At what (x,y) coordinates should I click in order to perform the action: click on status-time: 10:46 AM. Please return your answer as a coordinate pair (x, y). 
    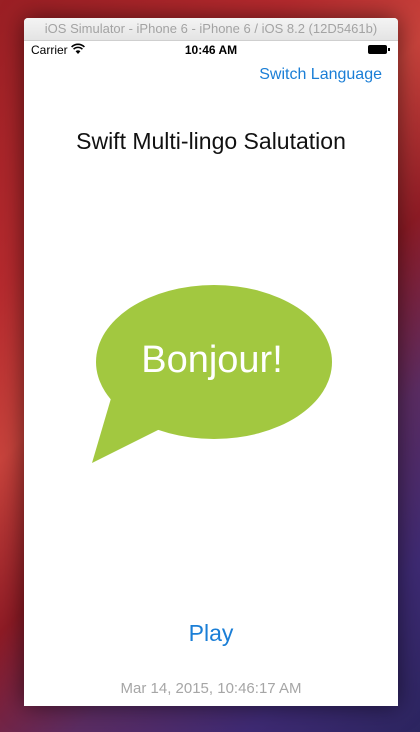
    Looking at the image, I should click on (211, 50).